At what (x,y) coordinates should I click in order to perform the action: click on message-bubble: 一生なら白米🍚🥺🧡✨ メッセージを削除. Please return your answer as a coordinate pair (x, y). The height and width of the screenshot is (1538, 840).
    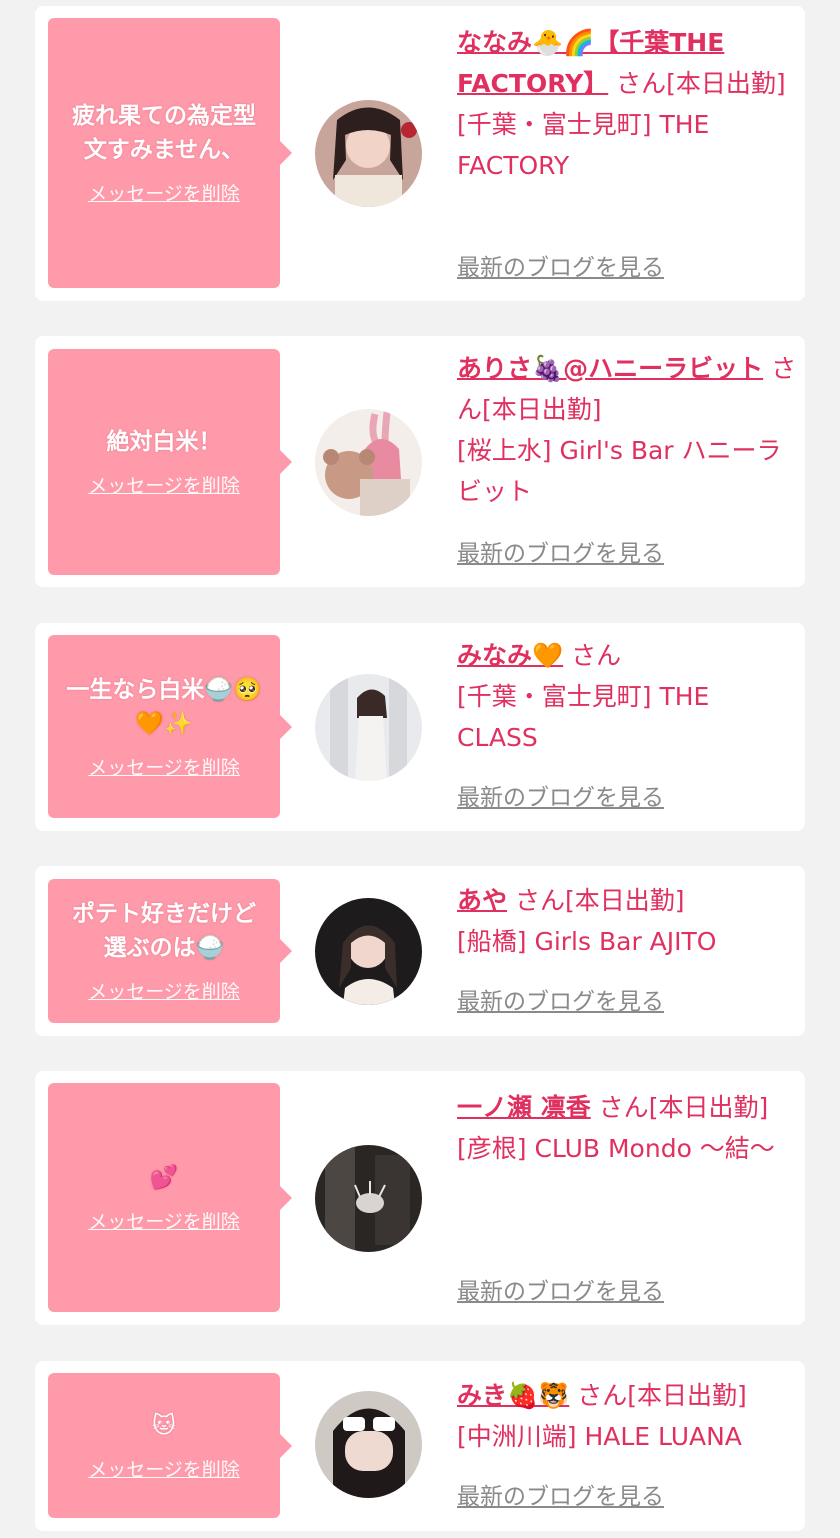
    Looking at the image, I should click on (170, 726).